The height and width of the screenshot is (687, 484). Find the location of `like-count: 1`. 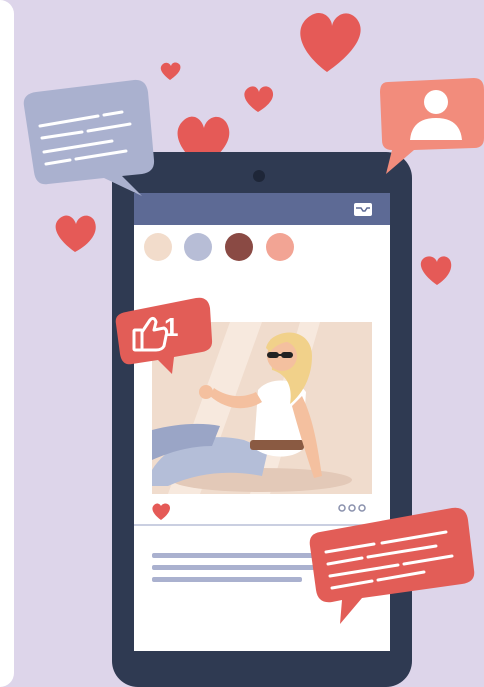

like-count: 1 is located at coordinates (171, 327).